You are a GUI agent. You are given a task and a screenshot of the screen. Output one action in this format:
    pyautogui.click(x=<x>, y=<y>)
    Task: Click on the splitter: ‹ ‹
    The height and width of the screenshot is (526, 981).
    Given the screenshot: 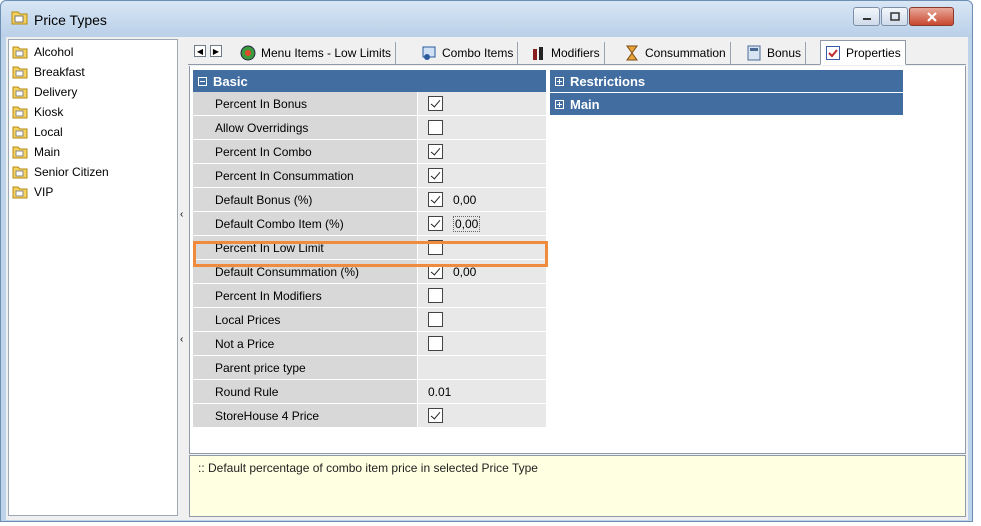 What is the action you would take?
    pyautogui.click(x=184, y=277)
    